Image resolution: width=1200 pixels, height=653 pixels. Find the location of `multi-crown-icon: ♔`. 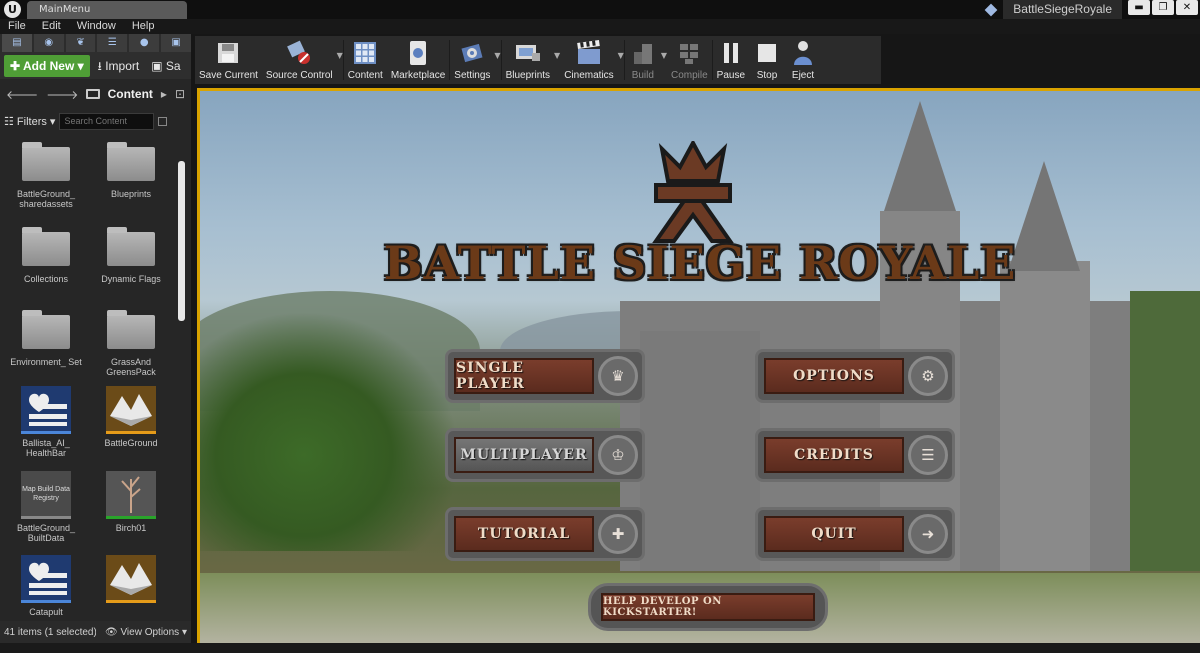

multi-crown-icon: ♔ is located at coordinates (618, 455).